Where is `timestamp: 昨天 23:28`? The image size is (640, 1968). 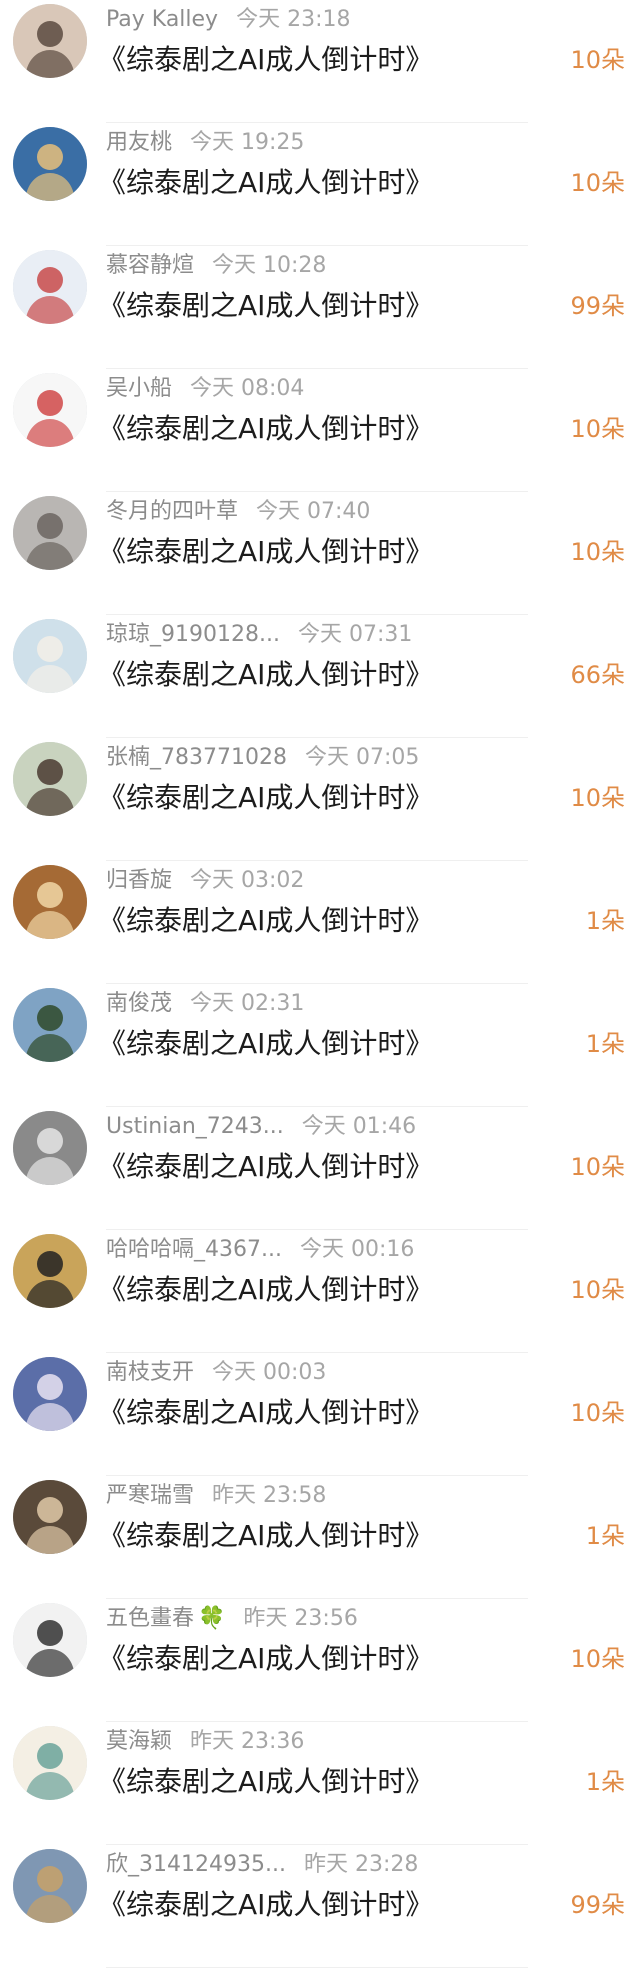 timestamp: 昨天 23:28 is located at coordinates (361, 1864).